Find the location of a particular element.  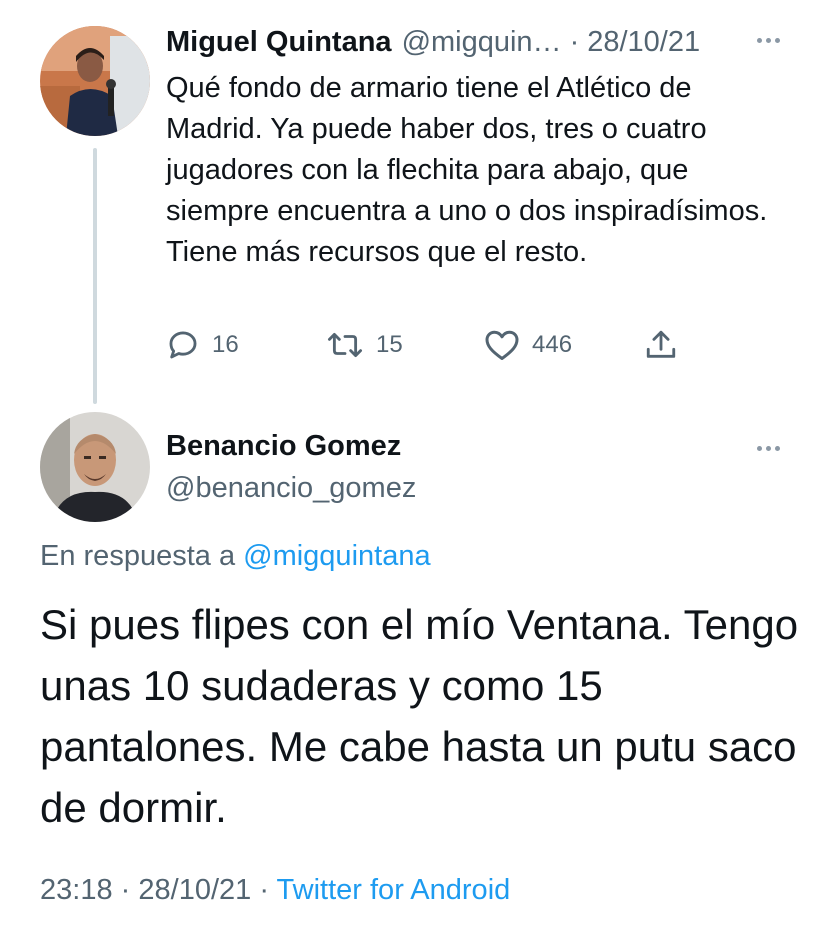

replying-to: En respuesta a @migquintana is located at coordinates (235, 556).